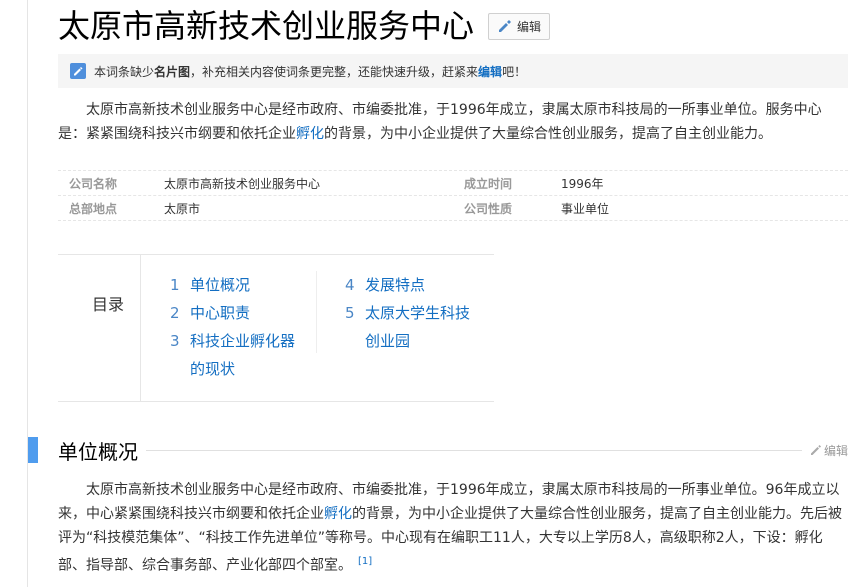 Image resolution: width=861 pixels, height=587 pixels. Describe the element at coordinates (175, 341) in the screenshot. I see `toc-number: 3` at that location.